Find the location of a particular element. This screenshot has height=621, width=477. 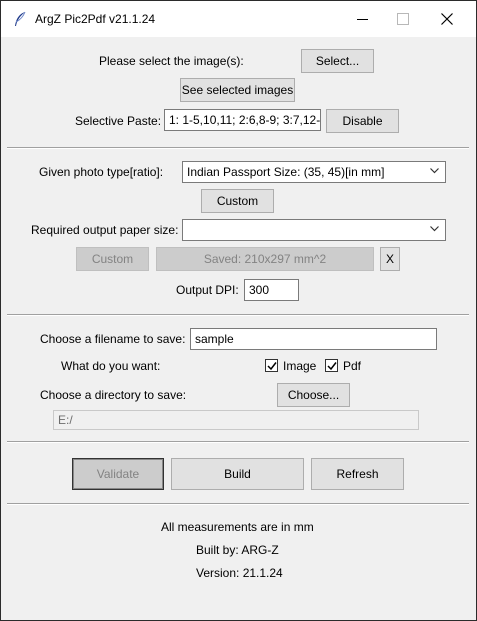

photo-custom-button: Custom is located at coordinates (237, 201).